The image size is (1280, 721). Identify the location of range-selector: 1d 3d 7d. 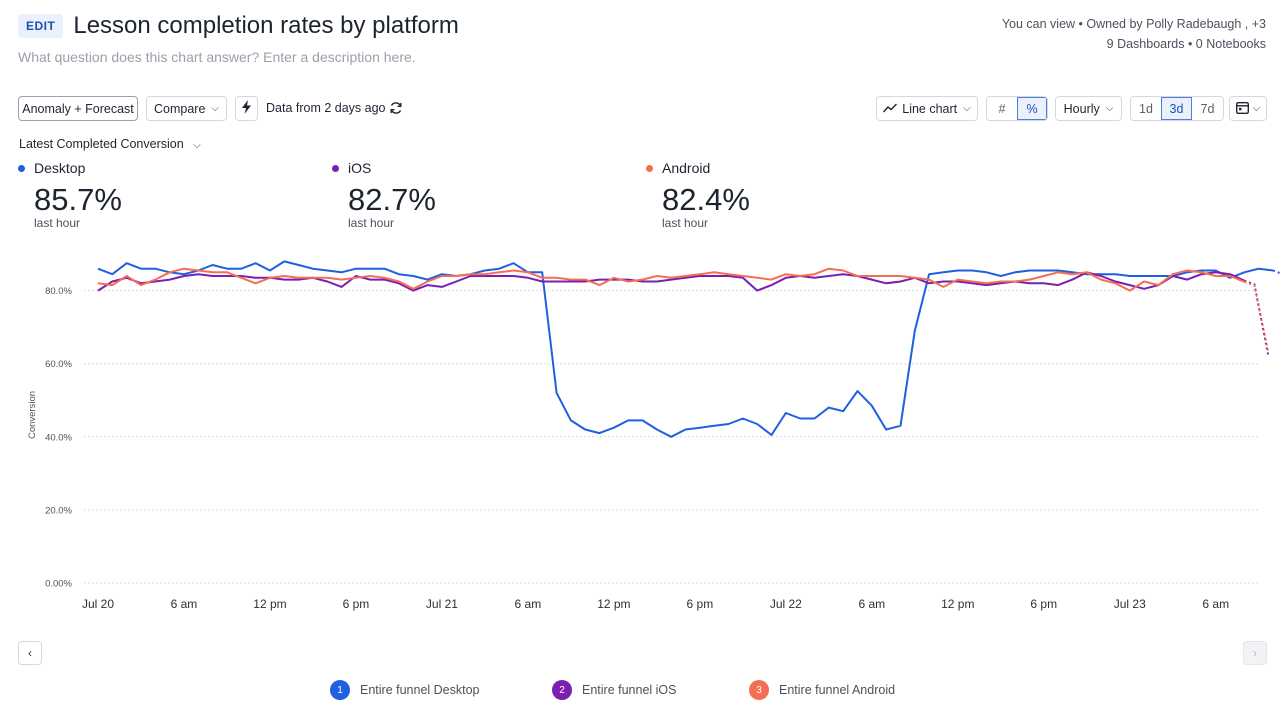
(1177, 108).